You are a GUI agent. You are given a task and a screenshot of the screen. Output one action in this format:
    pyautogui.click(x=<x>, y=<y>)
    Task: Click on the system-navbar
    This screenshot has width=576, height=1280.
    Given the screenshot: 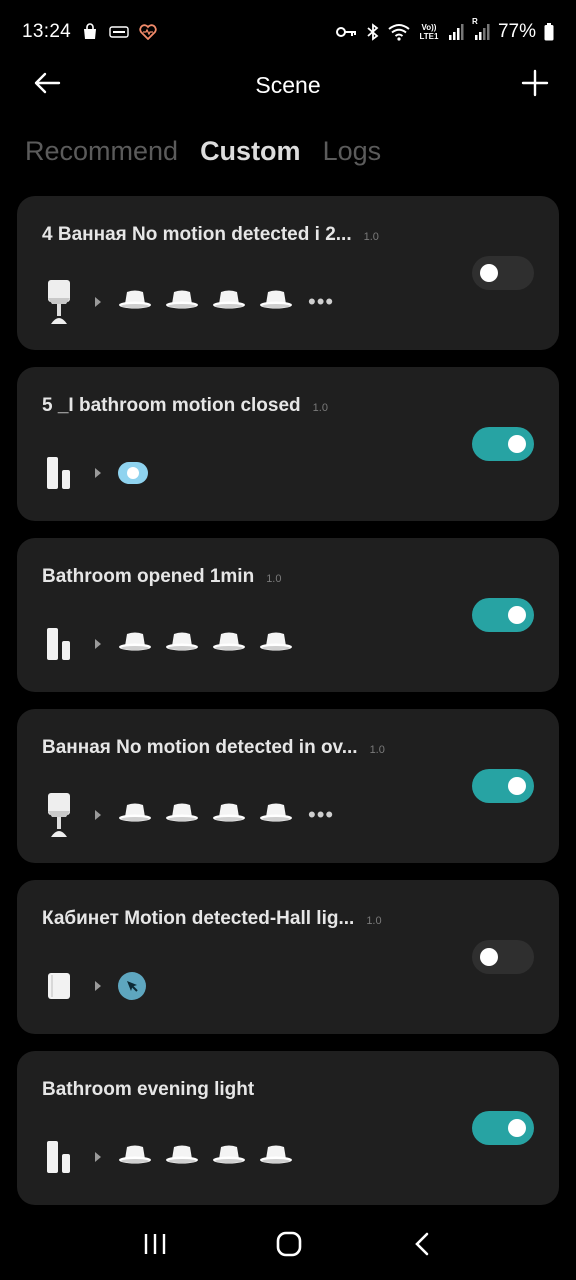 What is the action you would take?
    pyautogui.click(x=288, y=1246)
    